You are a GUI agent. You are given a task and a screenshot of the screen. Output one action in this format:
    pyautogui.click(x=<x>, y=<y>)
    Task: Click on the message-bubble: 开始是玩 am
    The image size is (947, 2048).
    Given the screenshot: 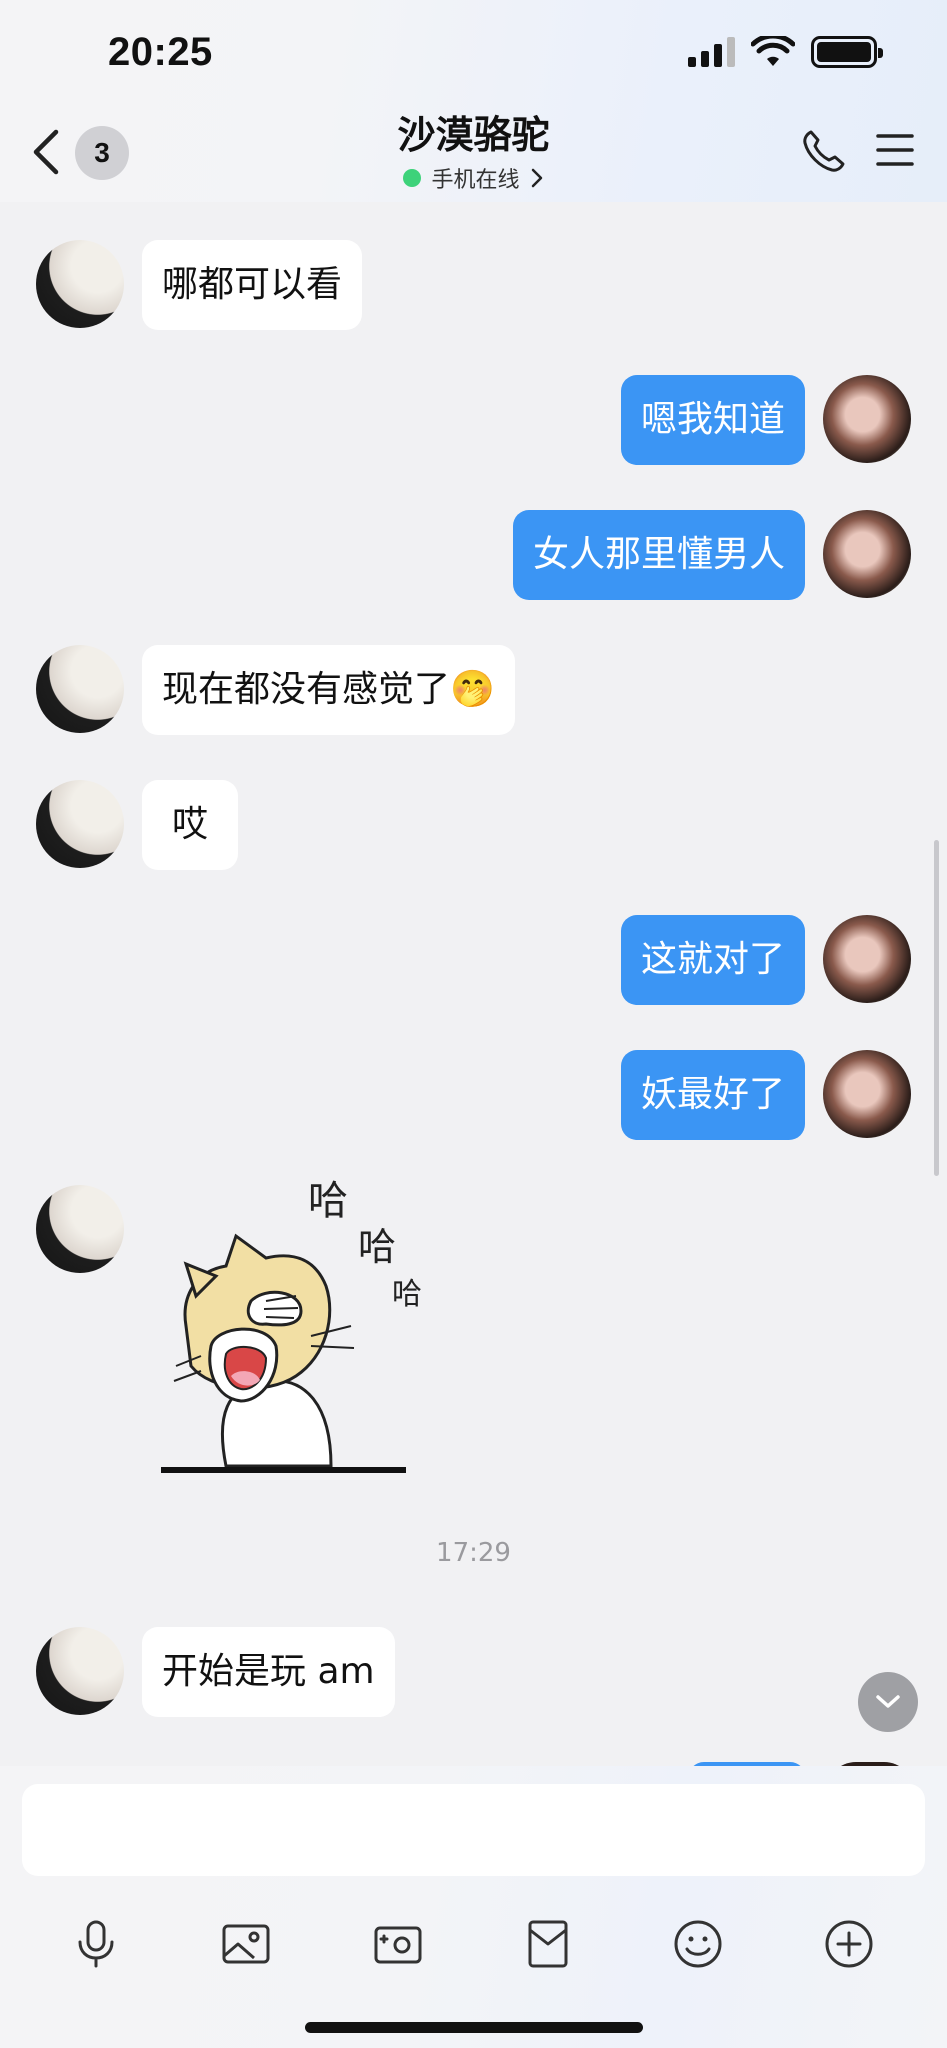 What is the action you would take?
    pyautogui.click(x=268, y=1672)
    